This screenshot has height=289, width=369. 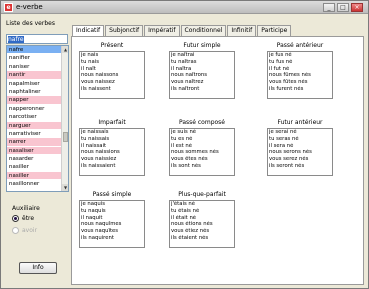 What do you see at coordinates (37, 39) in the screenshot?
I see `verb-search-input: nafre` at bounding box center [37, 39].